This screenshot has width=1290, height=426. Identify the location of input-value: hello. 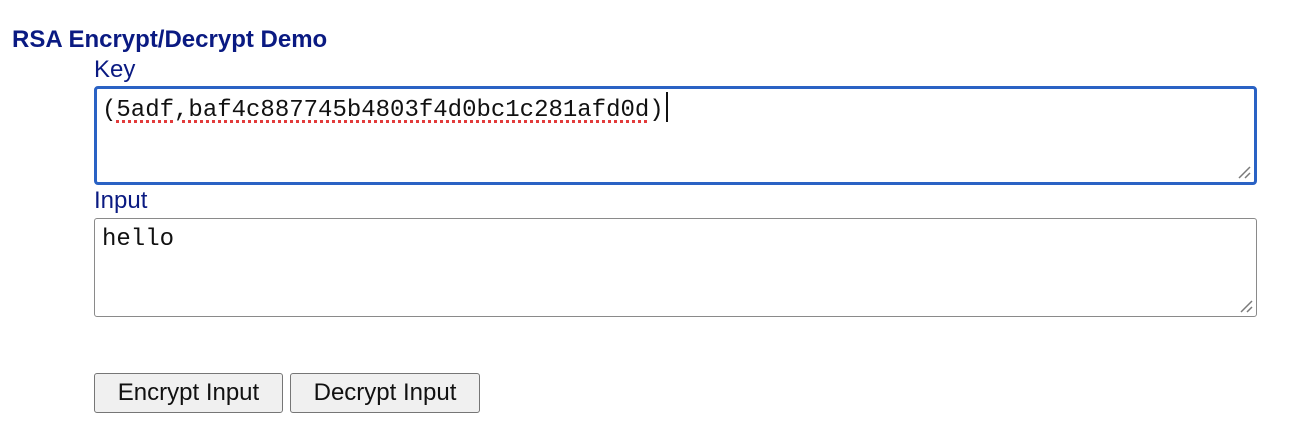
(138, 239).